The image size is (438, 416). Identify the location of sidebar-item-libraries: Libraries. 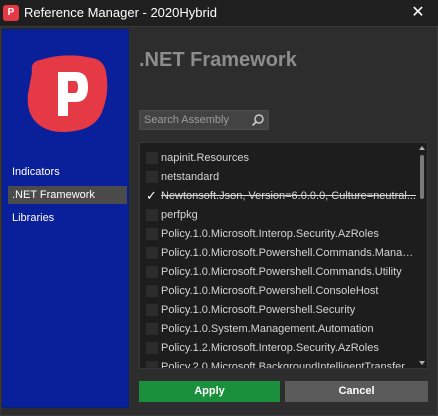
(67, 218).